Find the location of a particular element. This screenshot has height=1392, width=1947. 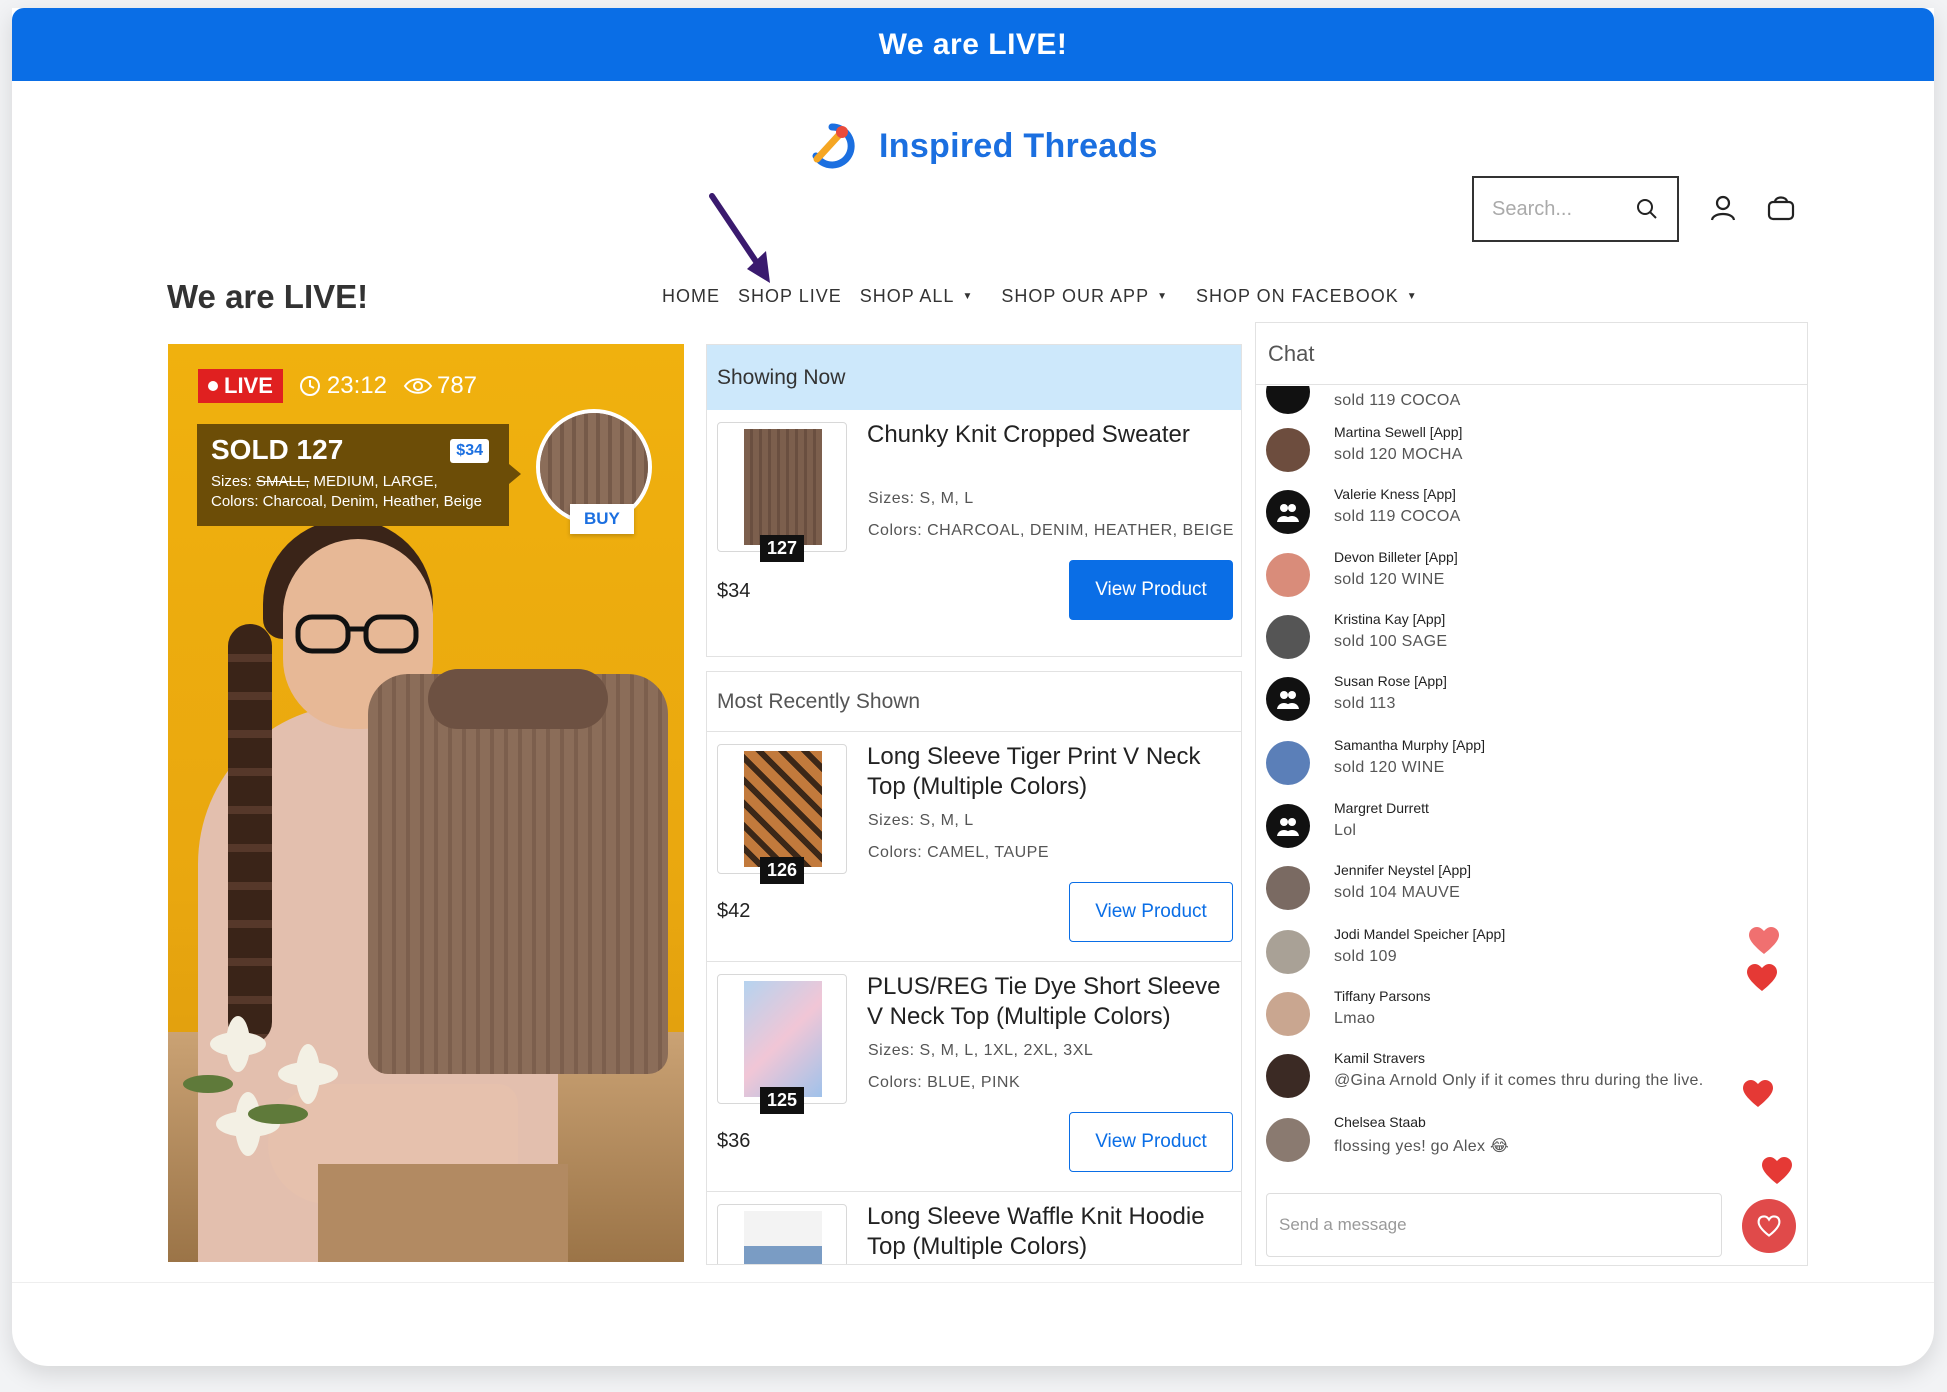

search-box is located at coordinates (1575, 209).